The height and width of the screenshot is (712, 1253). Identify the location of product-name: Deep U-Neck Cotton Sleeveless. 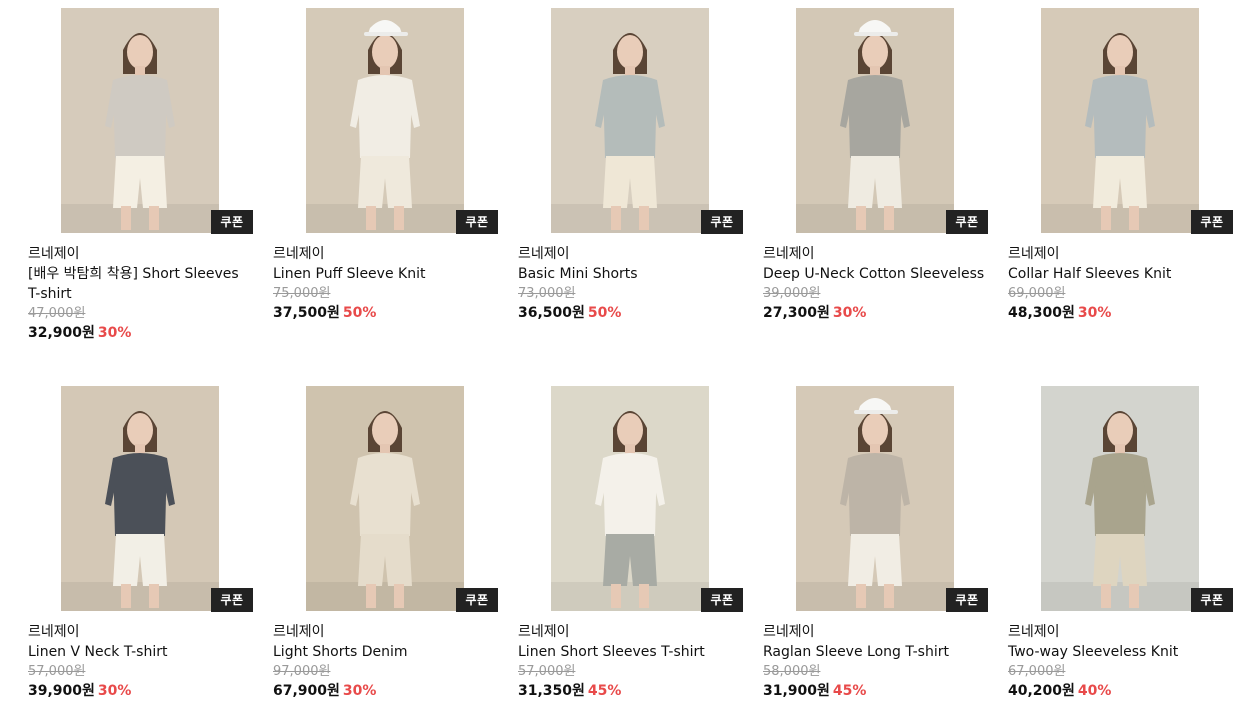
(876, 274).